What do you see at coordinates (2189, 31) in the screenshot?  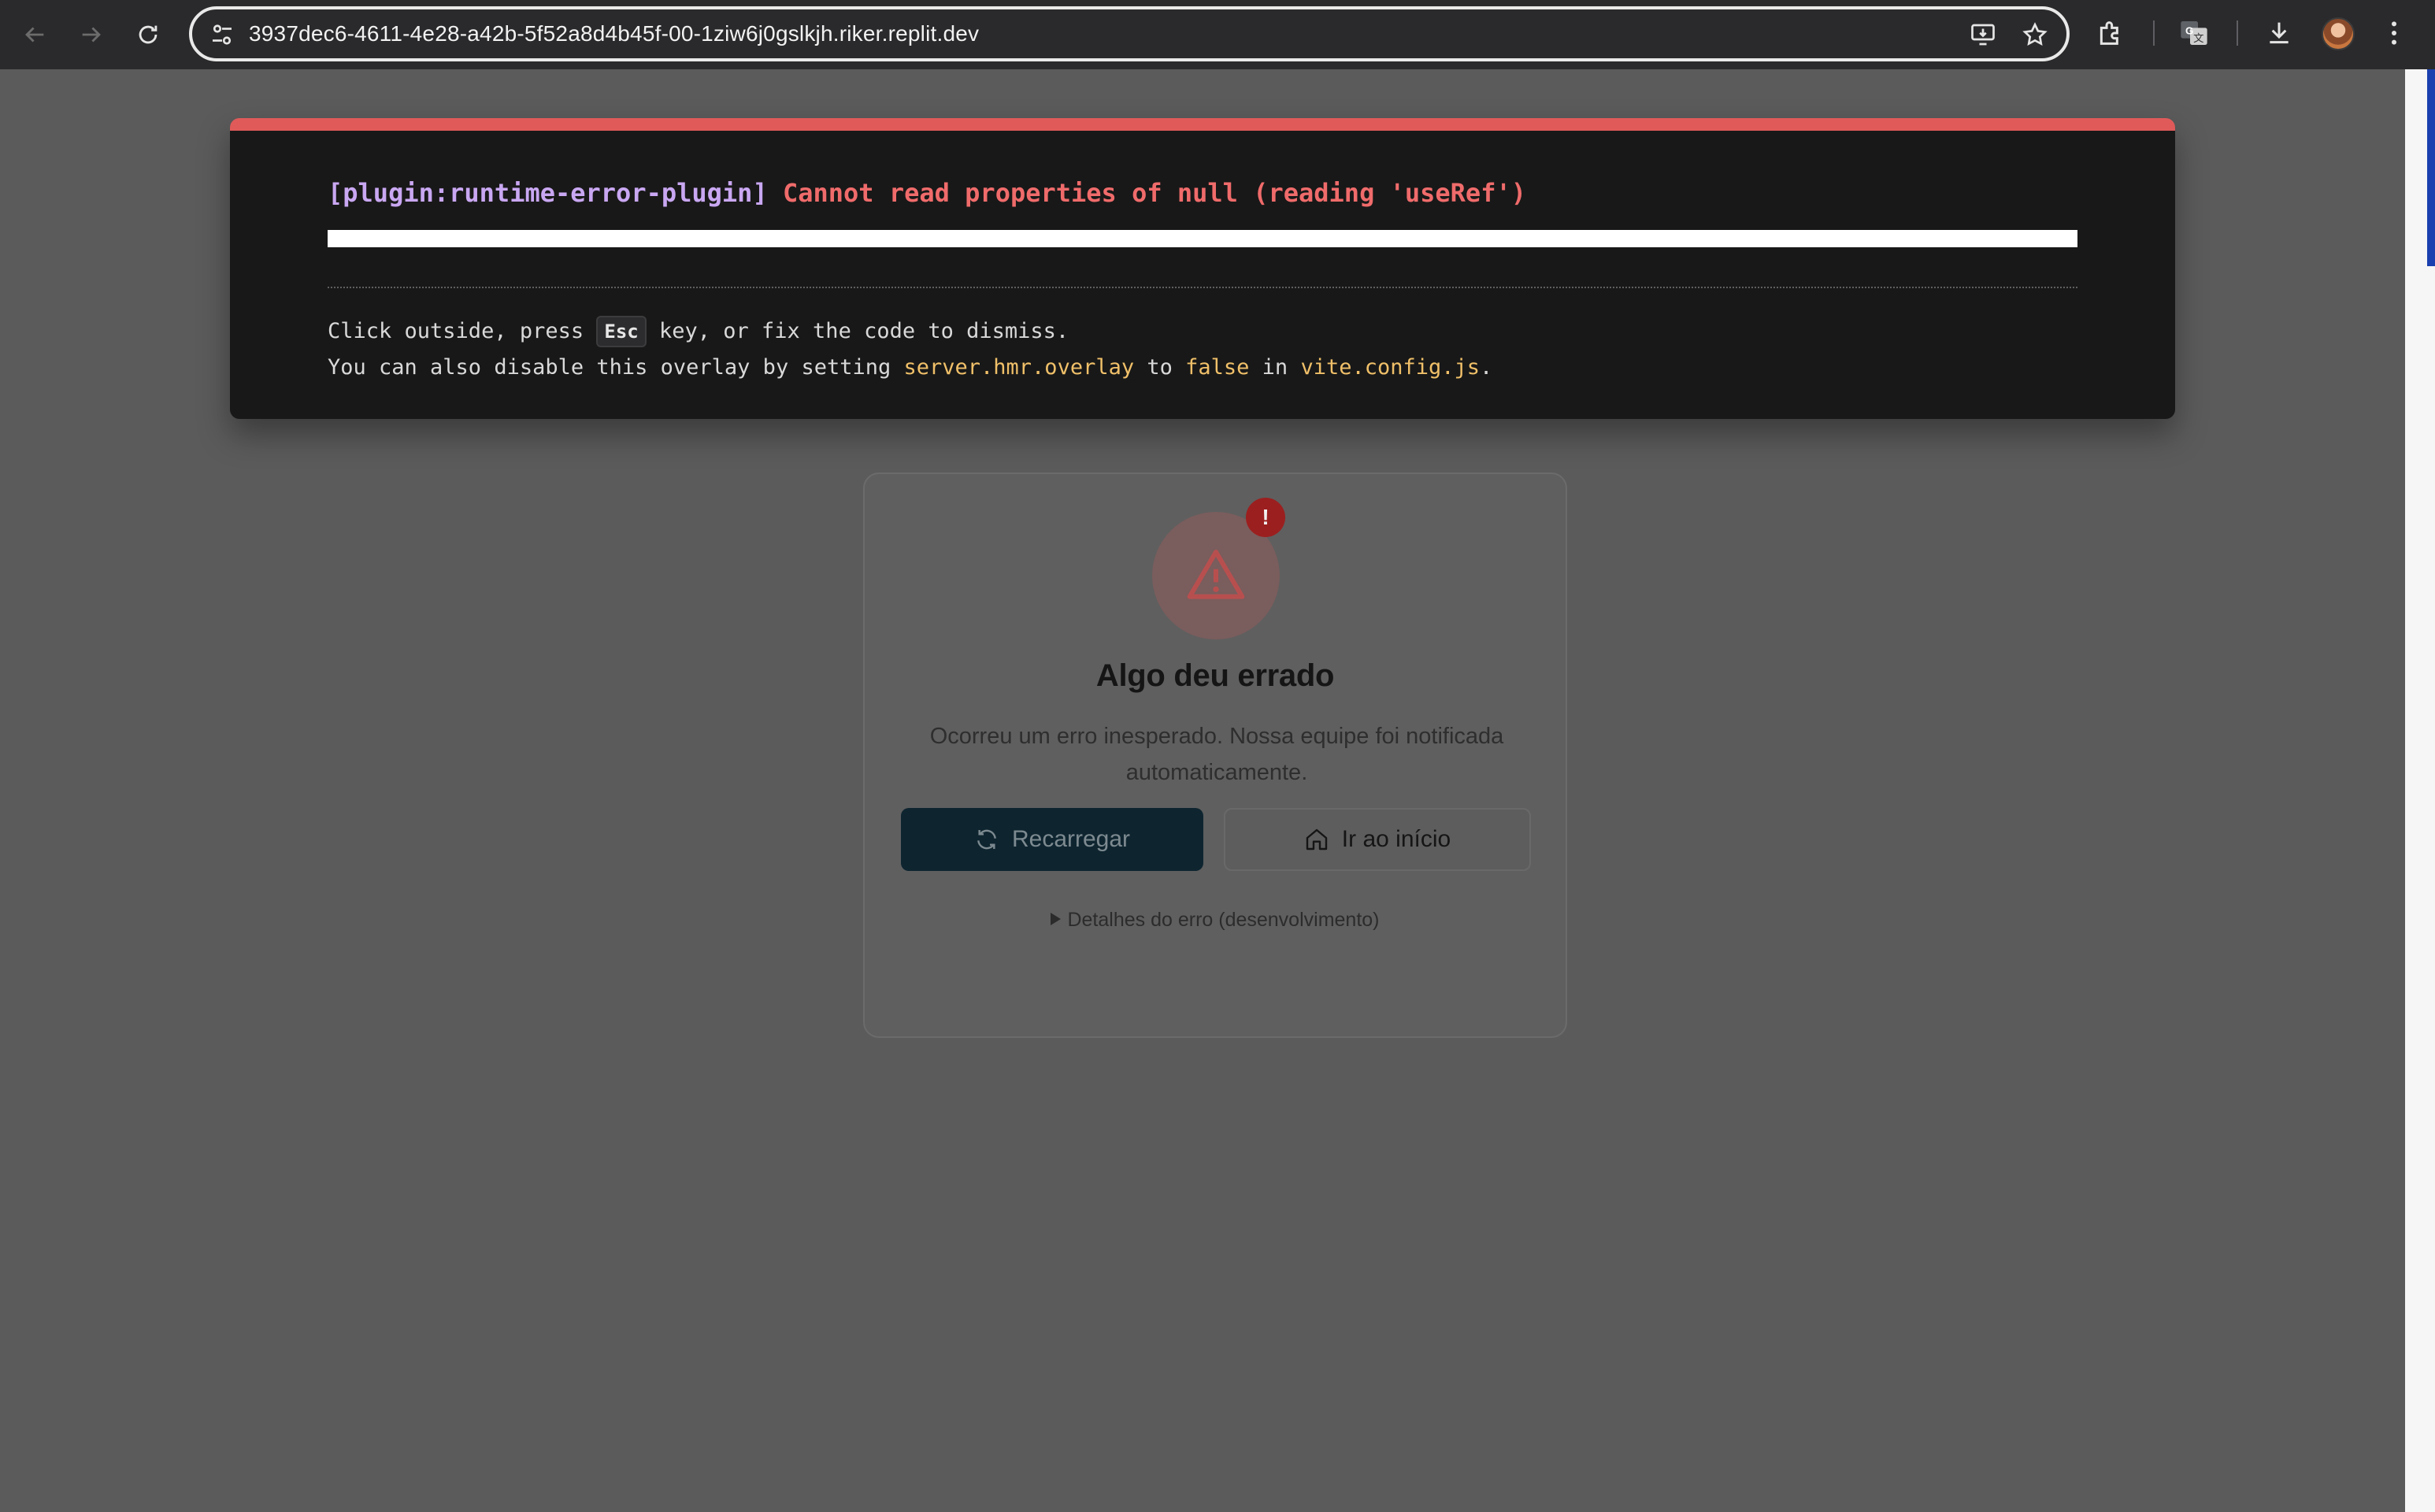 I see `svg-text: G` at bounding box center [2189, 31].